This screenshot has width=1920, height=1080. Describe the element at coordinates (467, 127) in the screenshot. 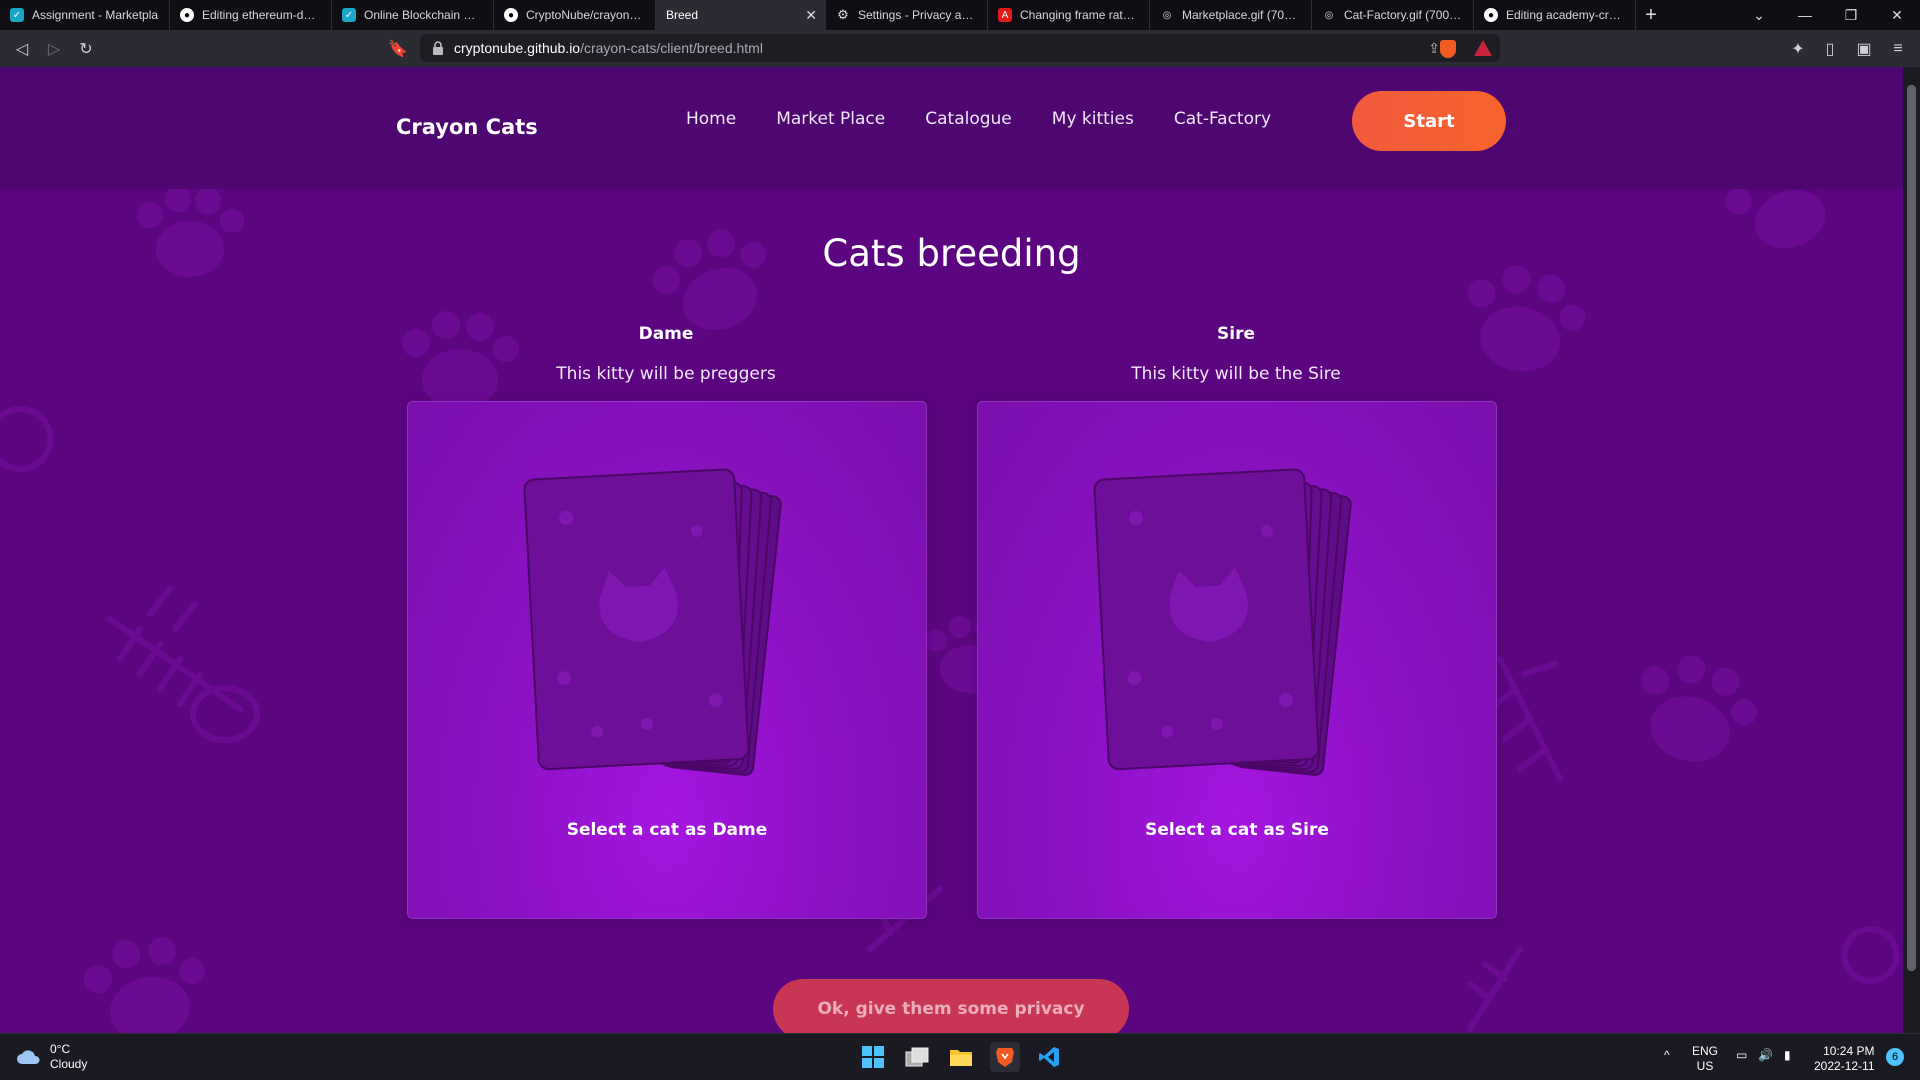

I see `site-logo: Crayon Cats` at that location.